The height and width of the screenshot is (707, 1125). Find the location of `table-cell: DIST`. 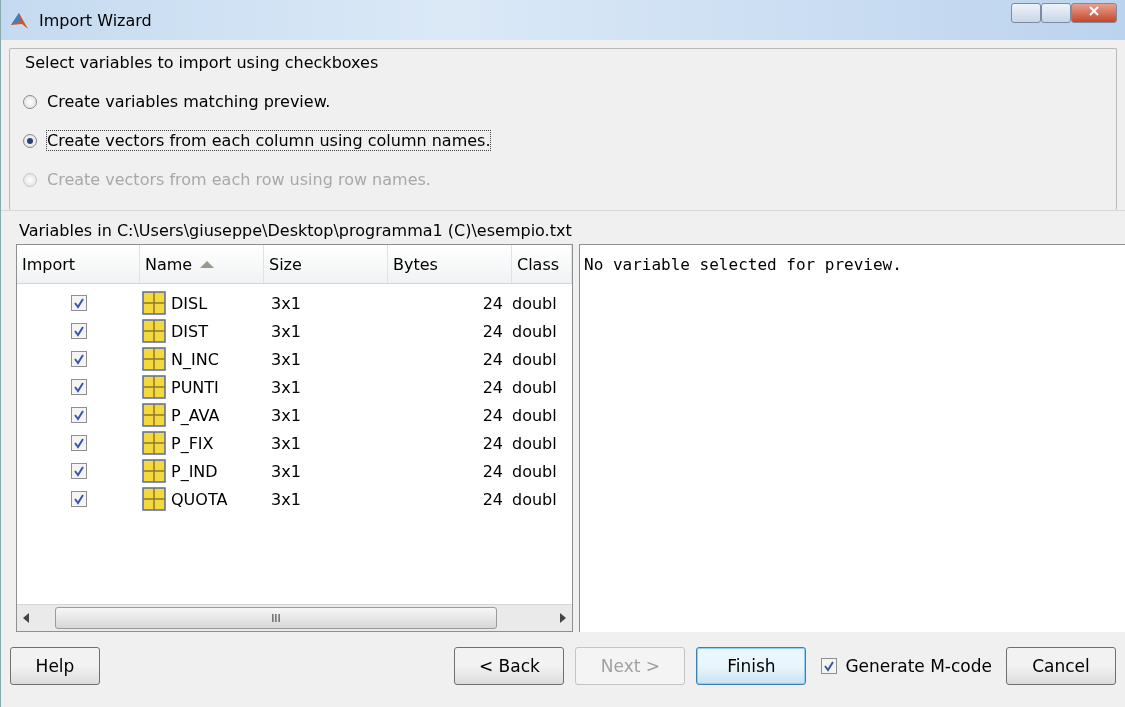

table-cell: DIST is located at coordinates (189, 331).